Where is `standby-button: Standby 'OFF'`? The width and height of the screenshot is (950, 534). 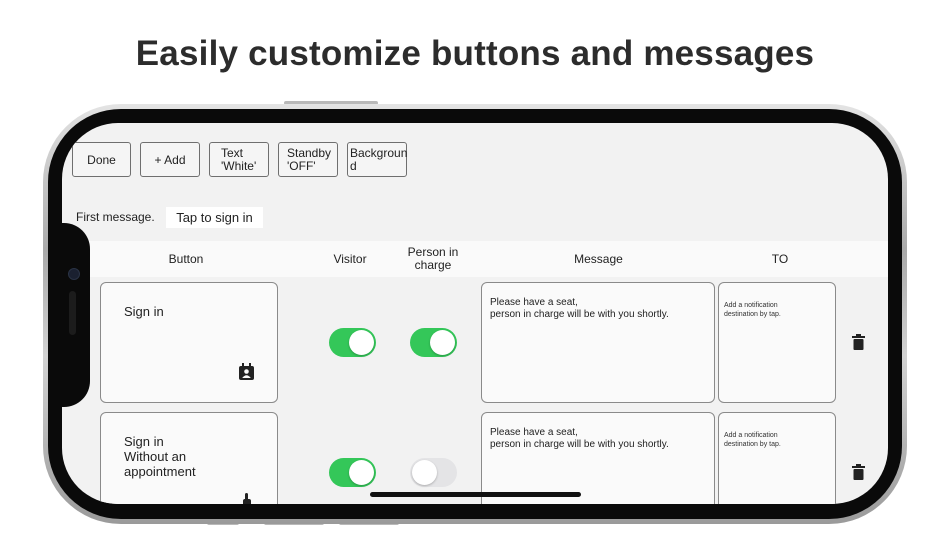
standby-button: Standby 'OFF' is located at coordinates (308, 159).